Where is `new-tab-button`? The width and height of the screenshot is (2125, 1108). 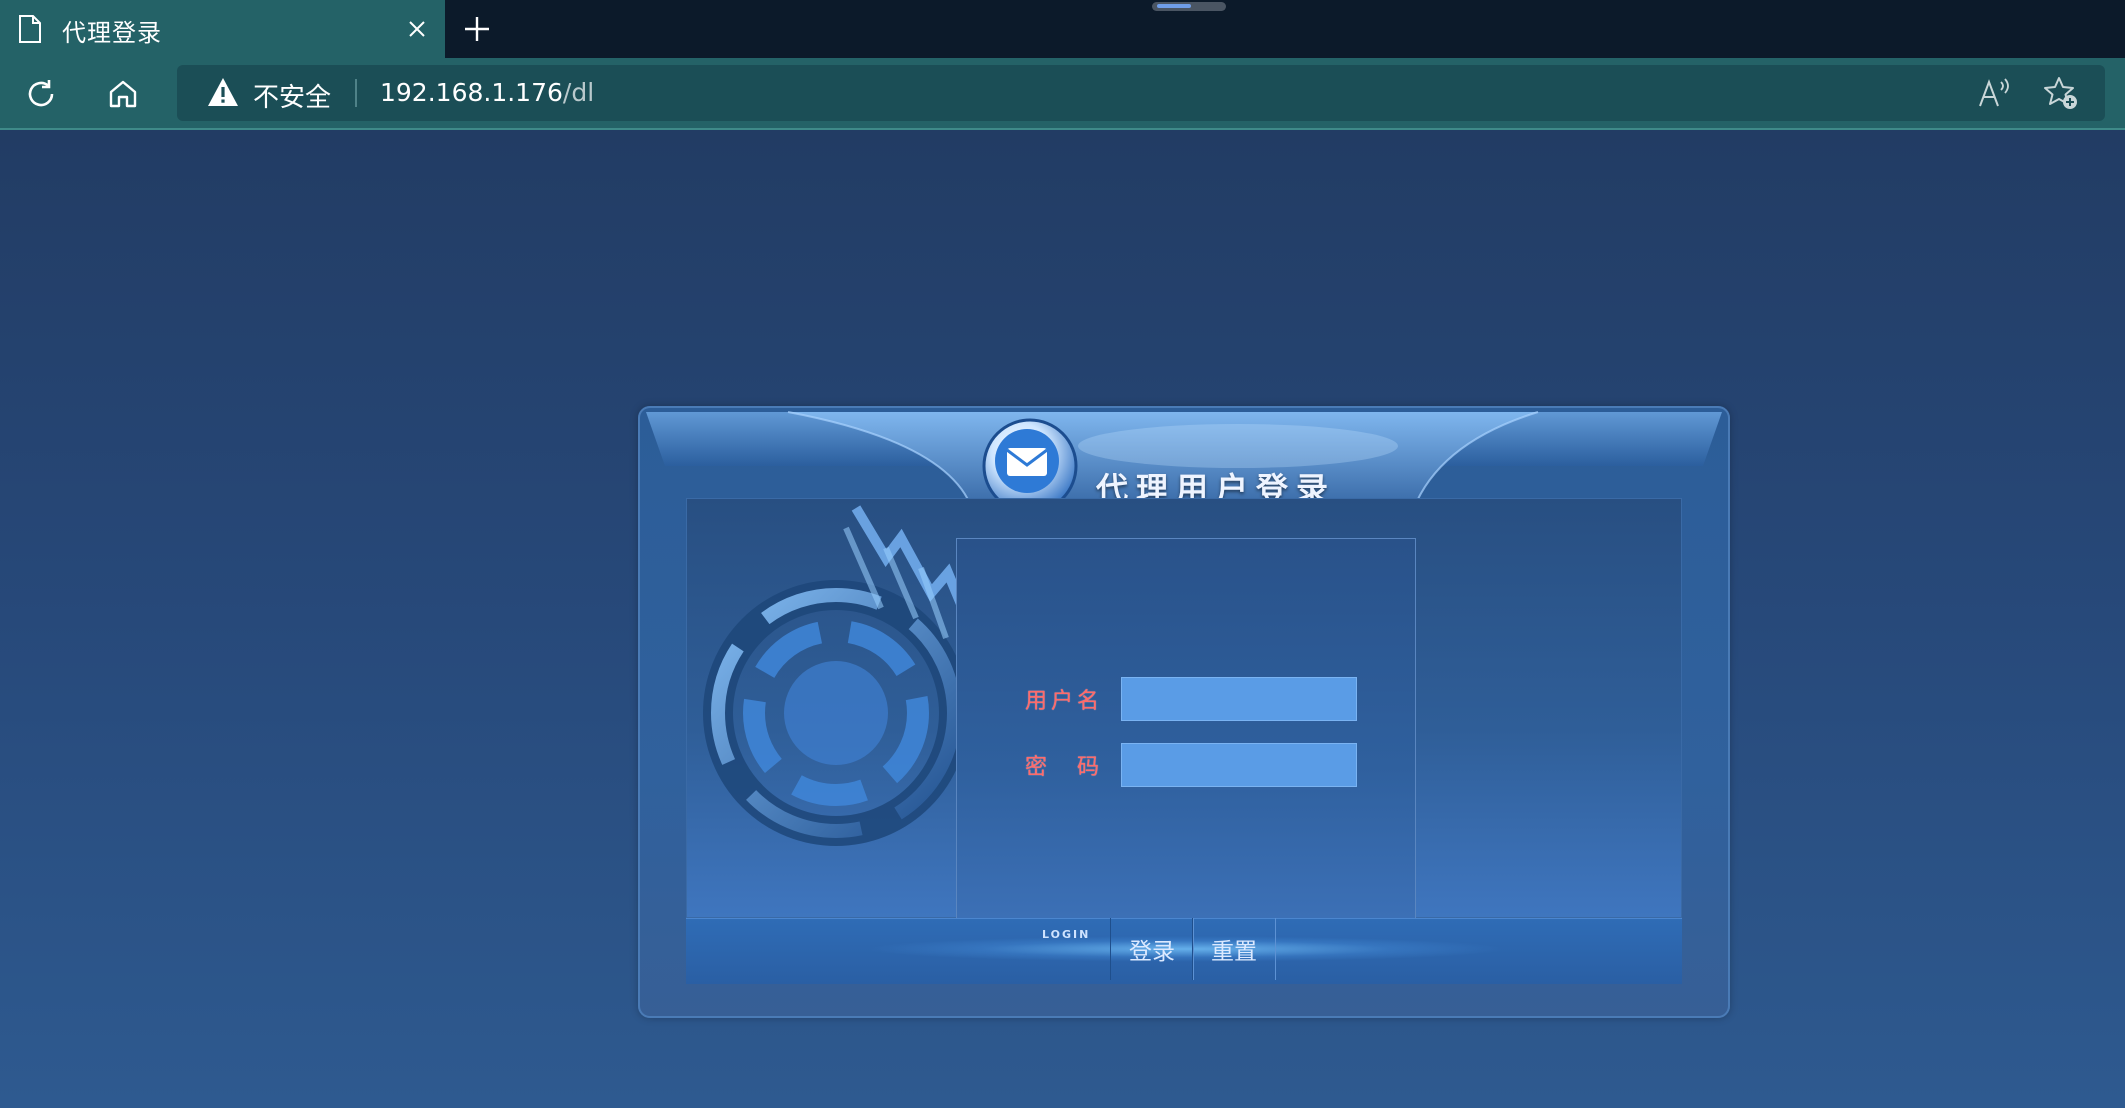 new-tab-button is located at coordinates (477, 29).